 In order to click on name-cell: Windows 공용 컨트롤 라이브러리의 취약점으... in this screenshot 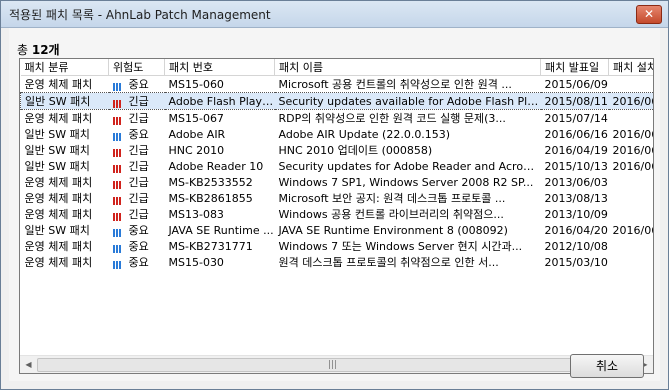, I will do `click(391, 214)`.